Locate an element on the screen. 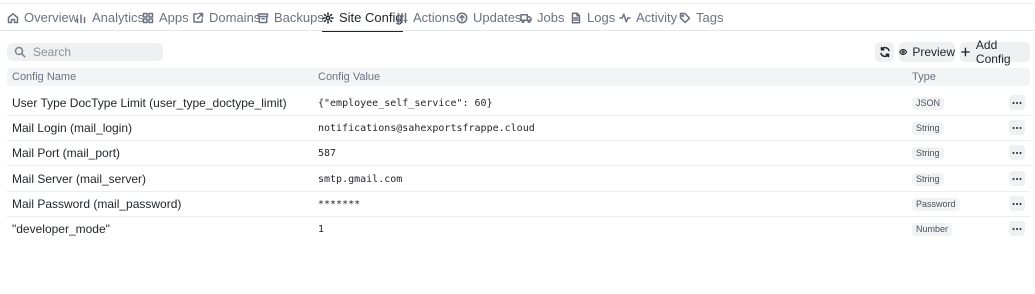 Image resolution: width=1035 pixels, height=294 pixels. config-value: notifications@sahexportsfrappe.cloud is located at coordinates (426, 128).